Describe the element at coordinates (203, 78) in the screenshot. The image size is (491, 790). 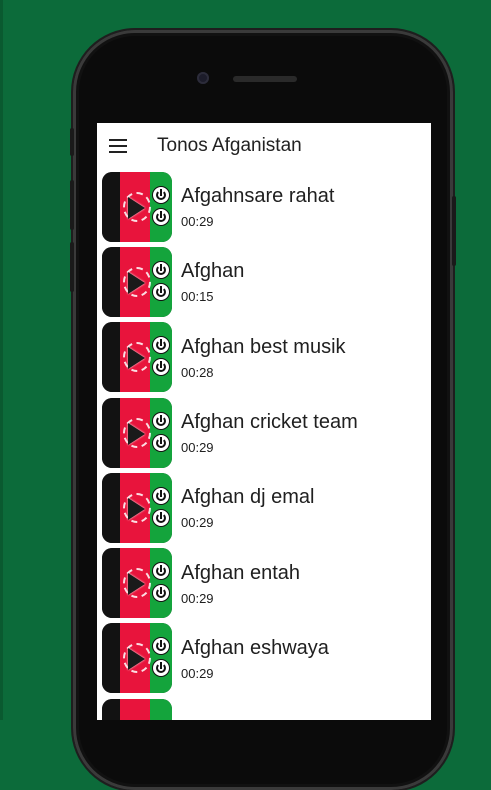
I see `front-camera` at that location.